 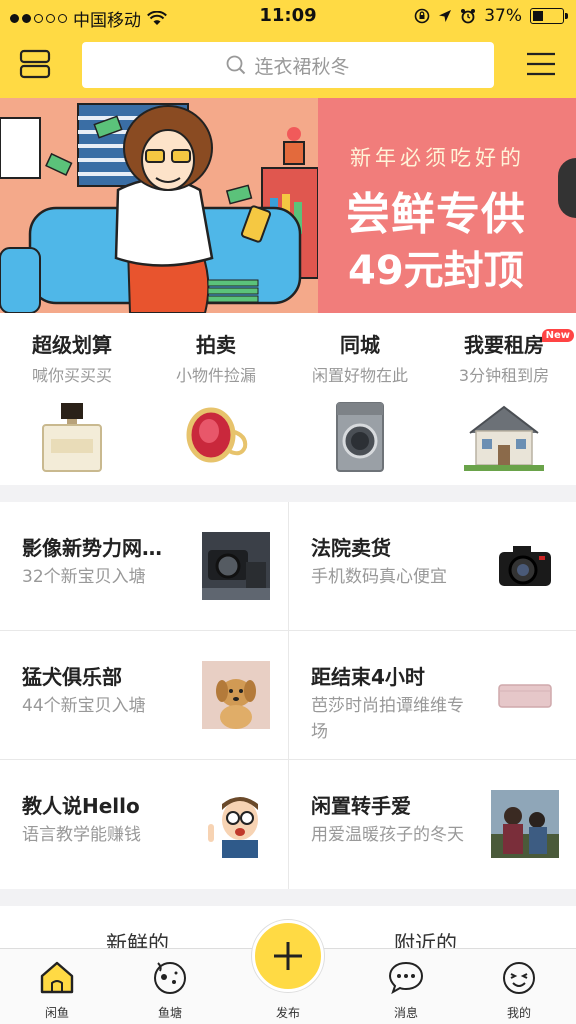 I want to click on topic-card: 闲置转手爱 用爱温暖孩子的冬天, so click(x=432, y=824).